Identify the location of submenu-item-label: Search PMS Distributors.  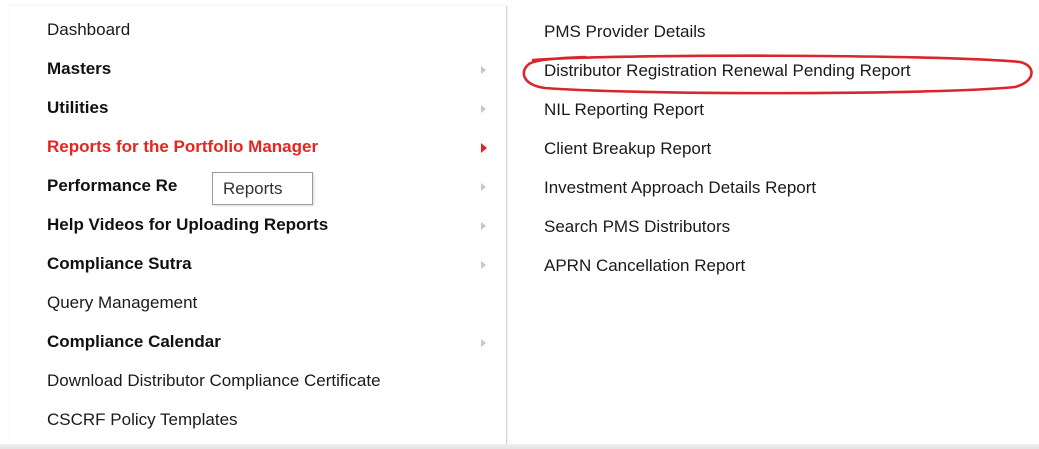
(637, 226).